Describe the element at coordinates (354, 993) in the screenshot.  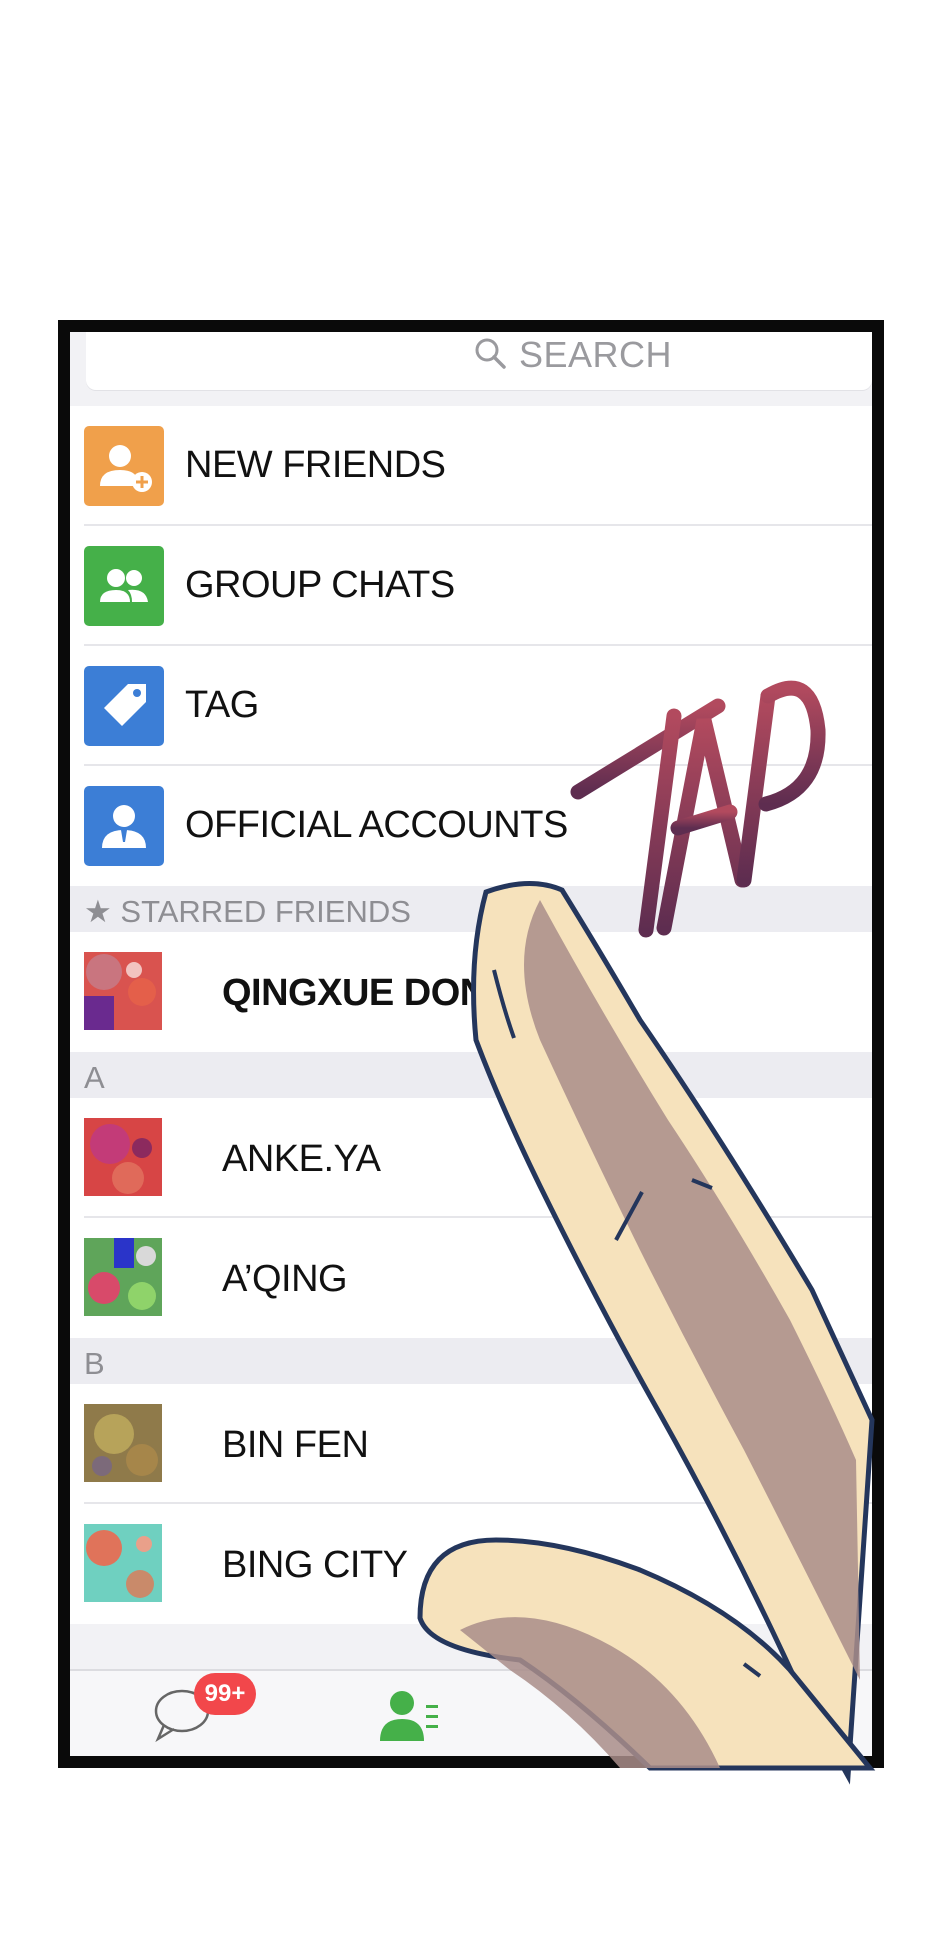
I see `contact-name: QINGXUE DON` at that location.